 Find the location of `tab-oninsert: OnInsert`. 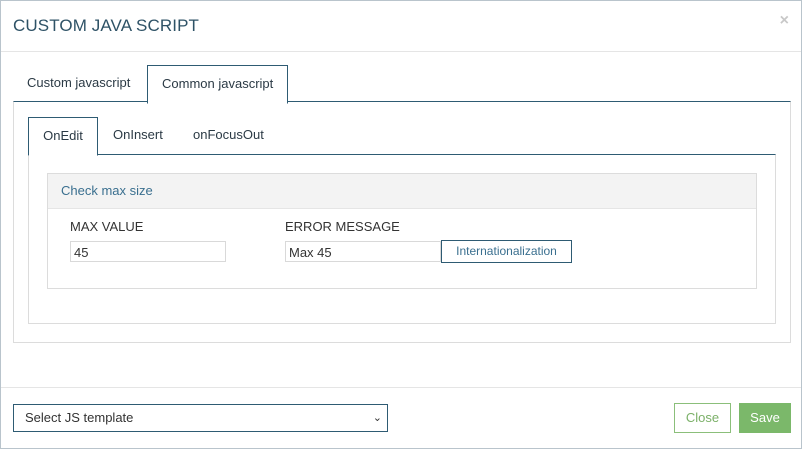

tab-oninsert: OnInsert is located at coordinates (138, 135).